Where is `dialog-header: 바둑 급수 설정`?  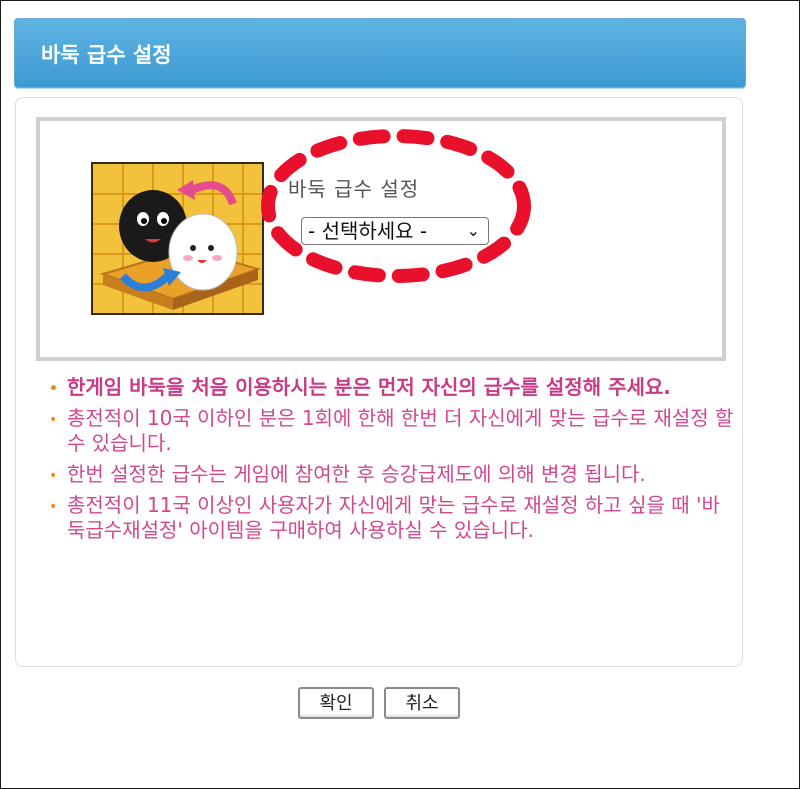 dialog-header: 바둑 급수 설정 is located at coordinates (380, 53).